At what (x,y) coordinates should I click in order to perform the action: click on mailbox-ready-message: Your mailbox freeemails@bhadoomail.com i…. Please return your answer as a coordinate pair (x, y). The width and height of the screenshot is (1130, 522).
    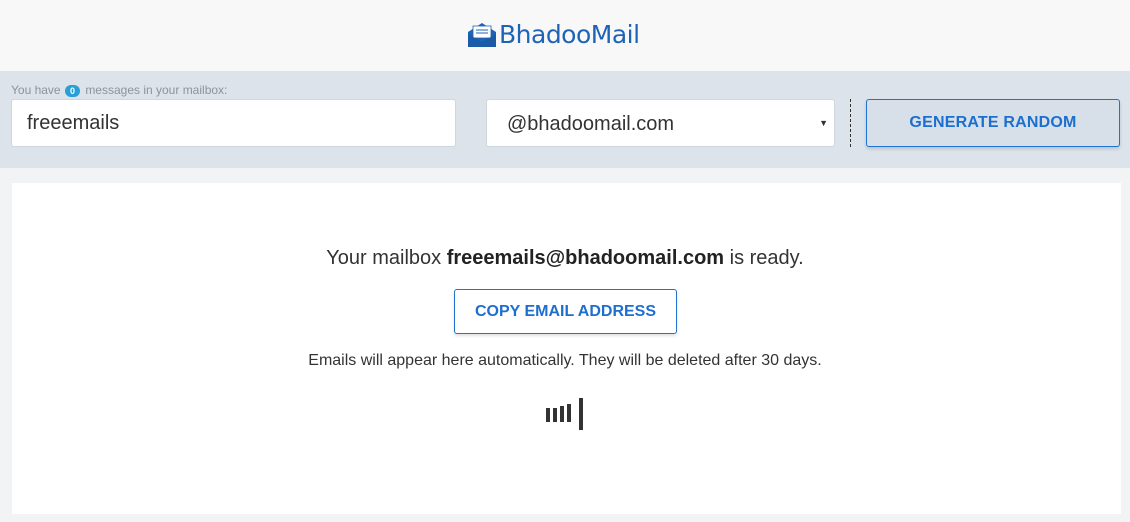
    Looking at the image, I should click on (565, 258).